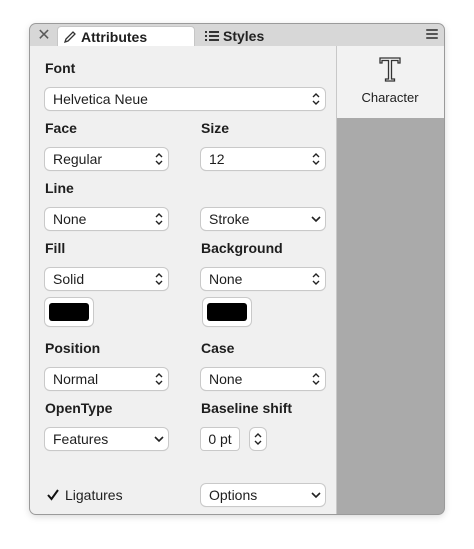 The height and width of the screenshot is (549, 474). What do you see at coordinates (106, 379) in the screenshot?
I see `position-popup: Normal` at bounding box center [106, 379].